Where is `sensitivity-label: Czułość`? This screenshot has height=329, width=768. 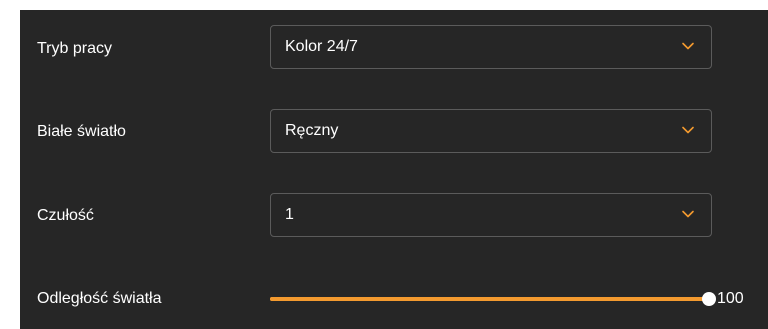
sensitivity-label: Czułość is located at coordinates (65, 215).